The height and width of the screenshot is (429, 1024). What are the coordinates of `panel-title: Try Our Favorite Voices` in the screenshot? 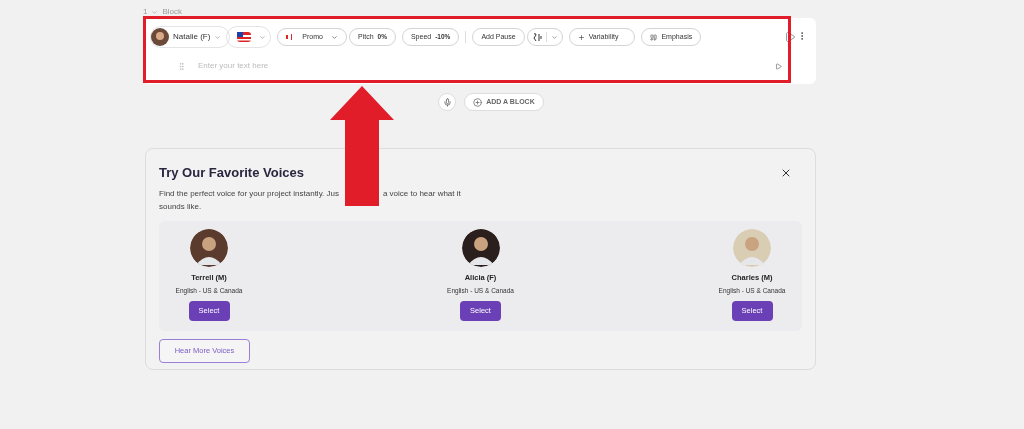 It's located at (232, 173).